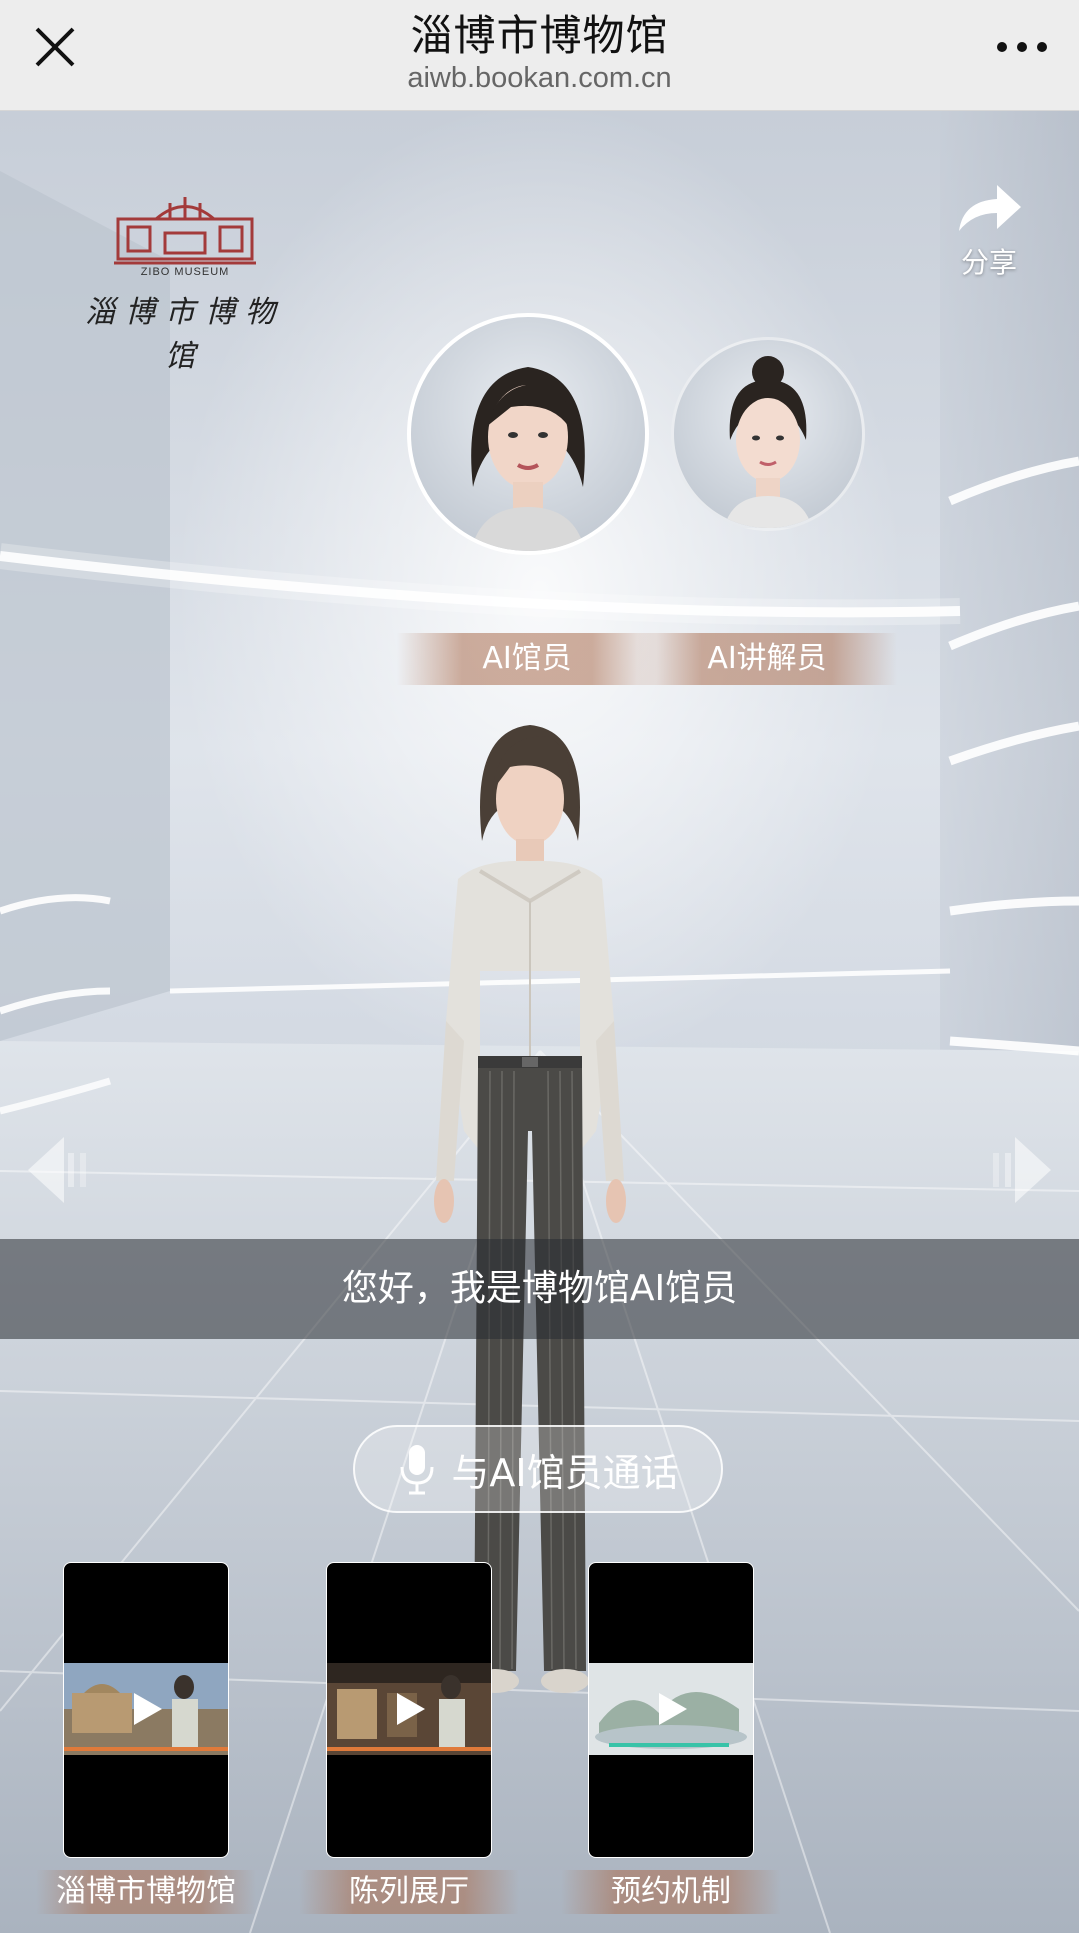 The height and width of the screenshot is (1933, 1079). I want to click on avatar-ai-curator: AI馆员, so click(527, 499).